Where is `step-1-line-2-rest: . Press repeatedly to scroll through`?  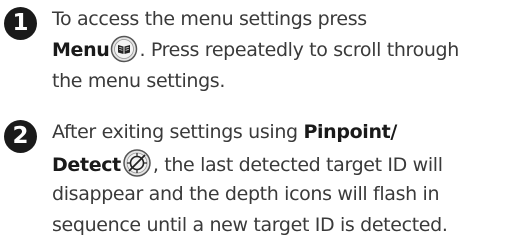
step-1-line-2-rest: . Press repeatedly to scroll through is located at coordinates (299, 50).